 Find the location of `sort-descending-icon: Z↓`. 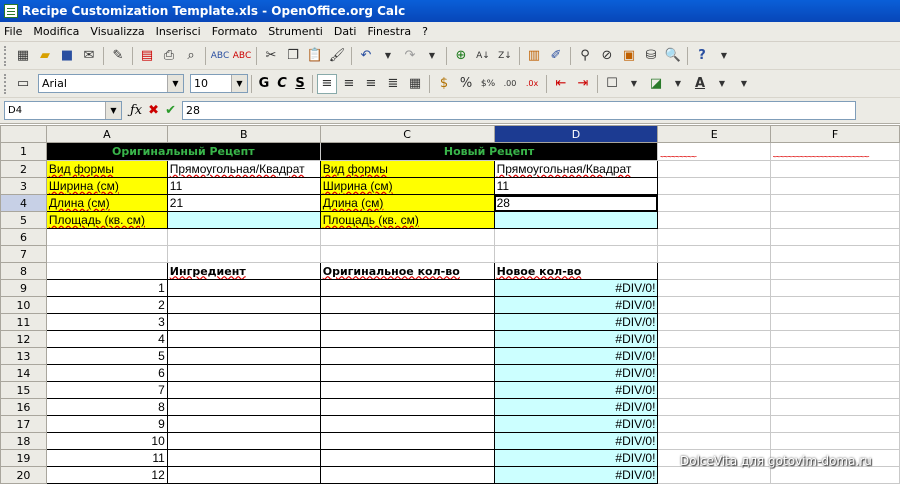

sort-descending-icon: Z↓ is located at coordinates (505, 56).